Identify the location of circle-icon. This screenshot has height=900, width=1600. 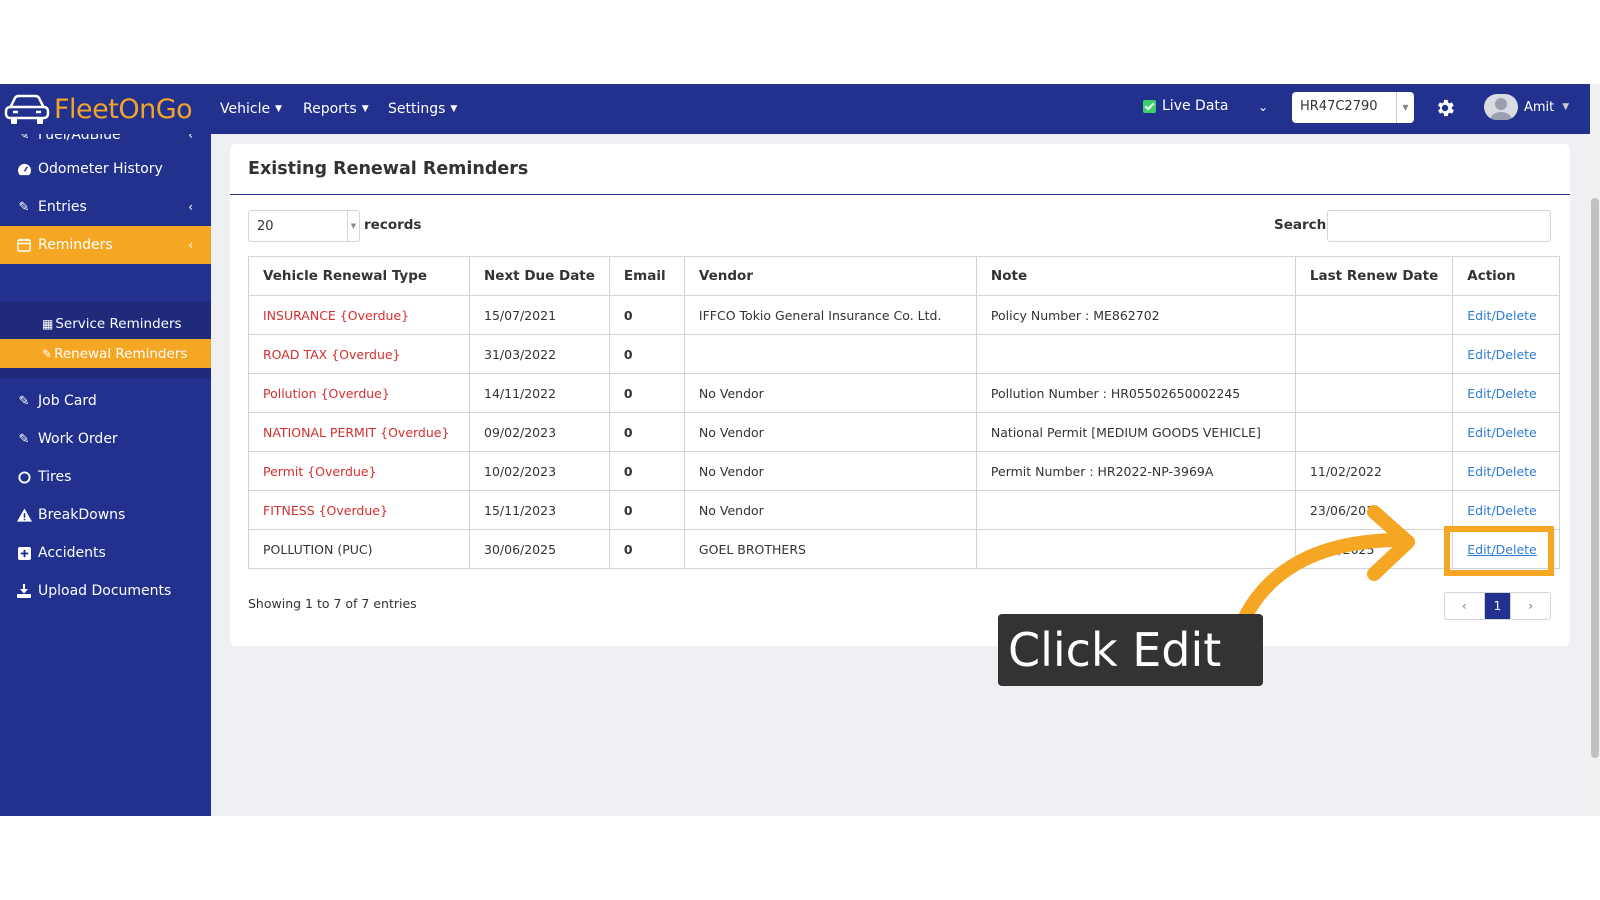
(24, 477).